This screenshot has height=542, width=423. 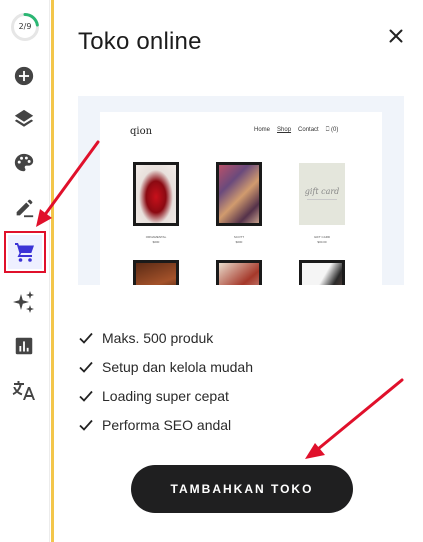 I want to click on giftcard-title: gift card, so click(x=322, y=191).